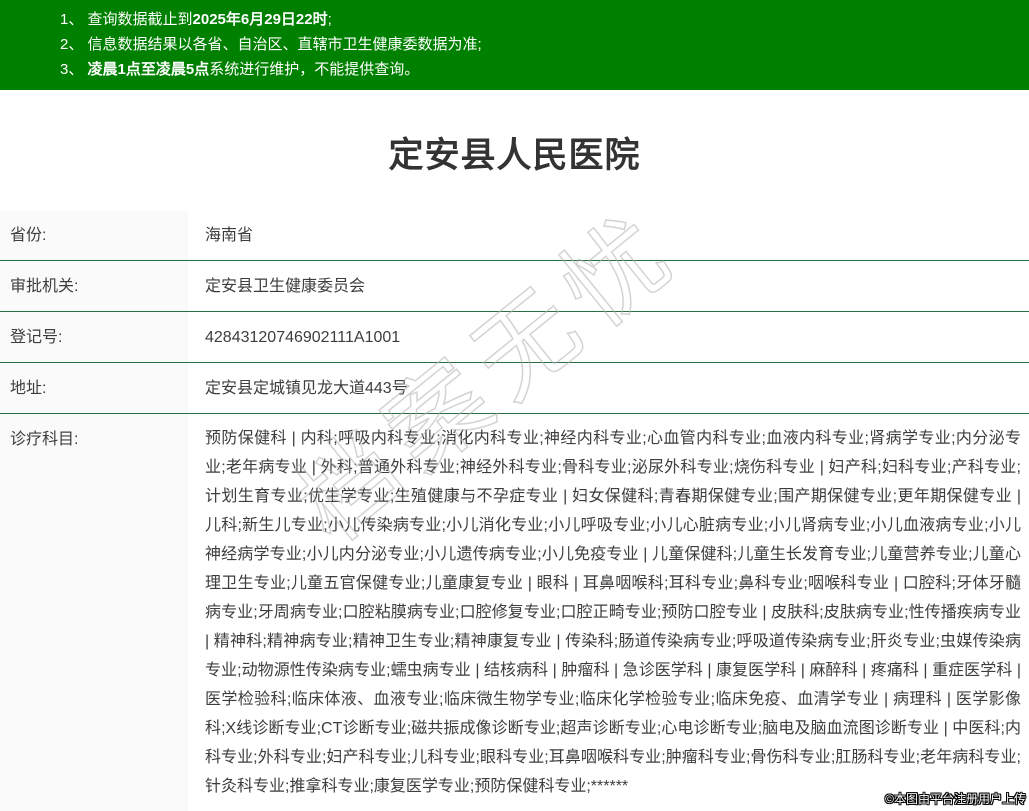 The image size is (1029, 811). Describe the element at coordinates (74, 69) in the screenshot. I see `notice-3-pre: 3、` at that location.